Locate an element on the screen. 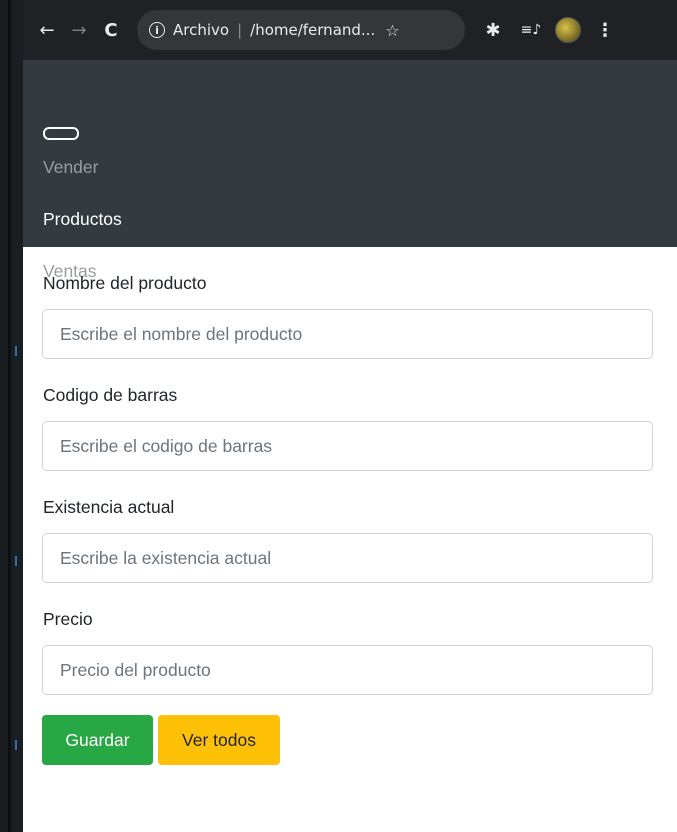  browser-menu-icon: ⋮ is located at coordinates (605, 30).